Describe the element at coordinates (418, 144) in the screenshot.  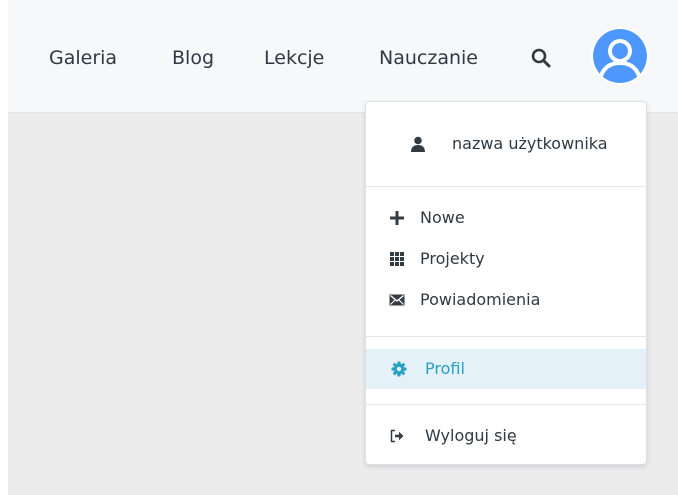
I see `user-icon` at that location.